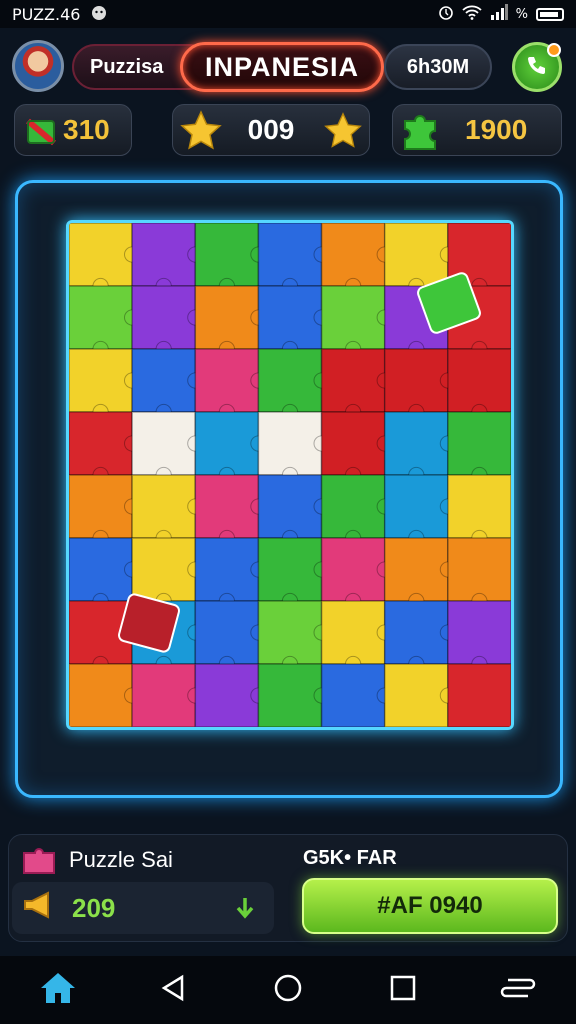  I want to click on battery-icon, so click(550, 14).